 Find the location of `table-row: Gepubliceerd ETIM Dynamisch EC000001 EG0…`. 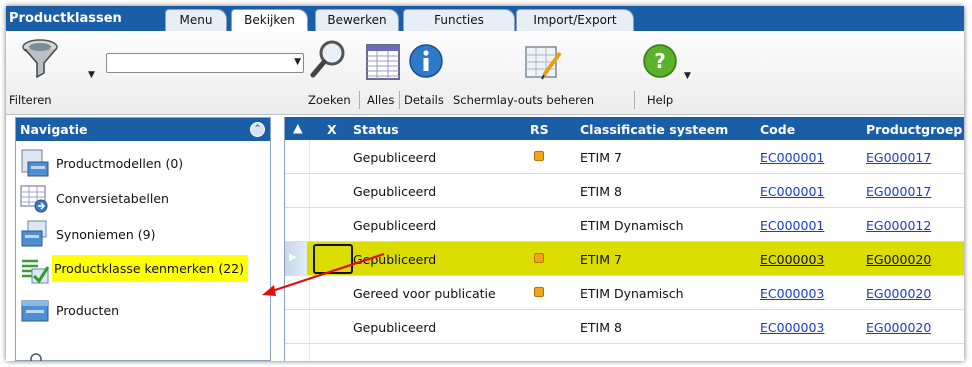

table-row: Gepubliceerd ETIM Dynamisch EC000001 EG0… is located at coordinates (624, 225).